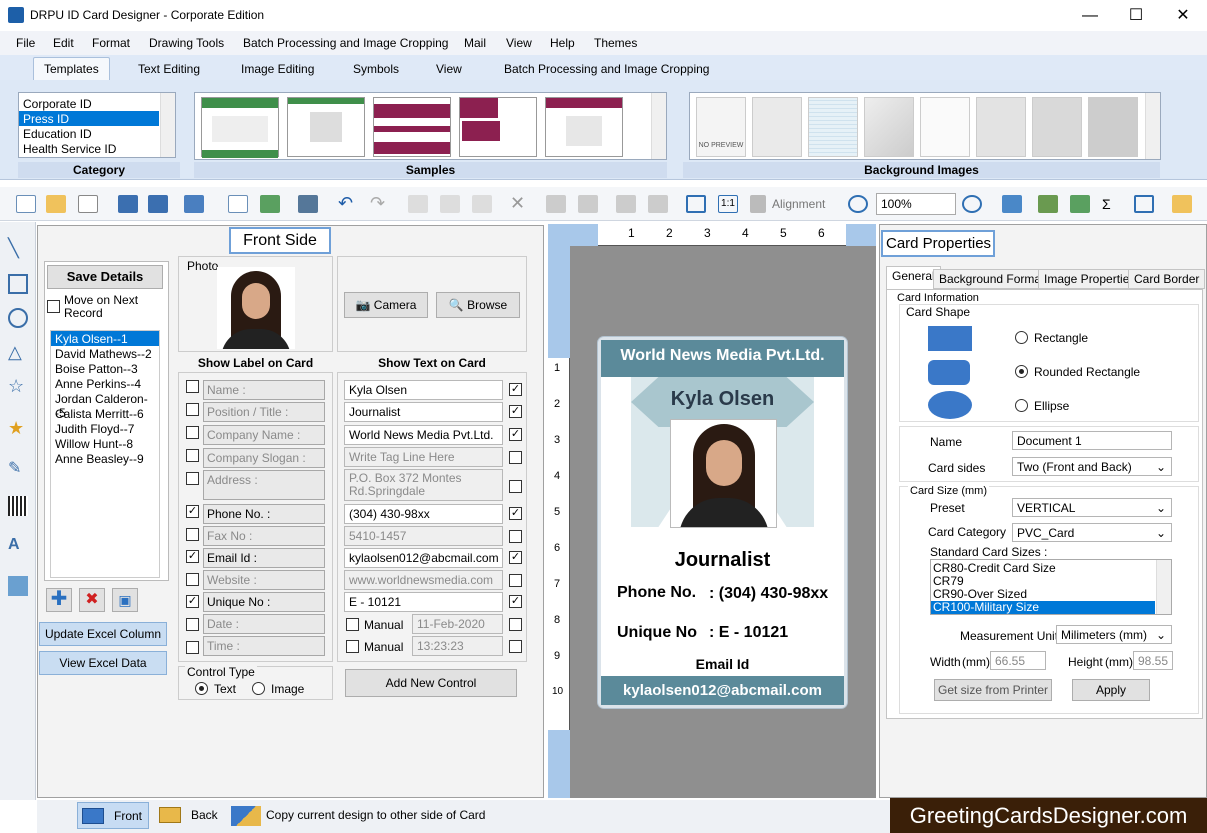 The width and height of the screenshot is (1207, 833). What do you see at coordinates (431, 683) in the screenshot?
I see `add-new-control-button: Add New Control` at bounding box center [431, 683].